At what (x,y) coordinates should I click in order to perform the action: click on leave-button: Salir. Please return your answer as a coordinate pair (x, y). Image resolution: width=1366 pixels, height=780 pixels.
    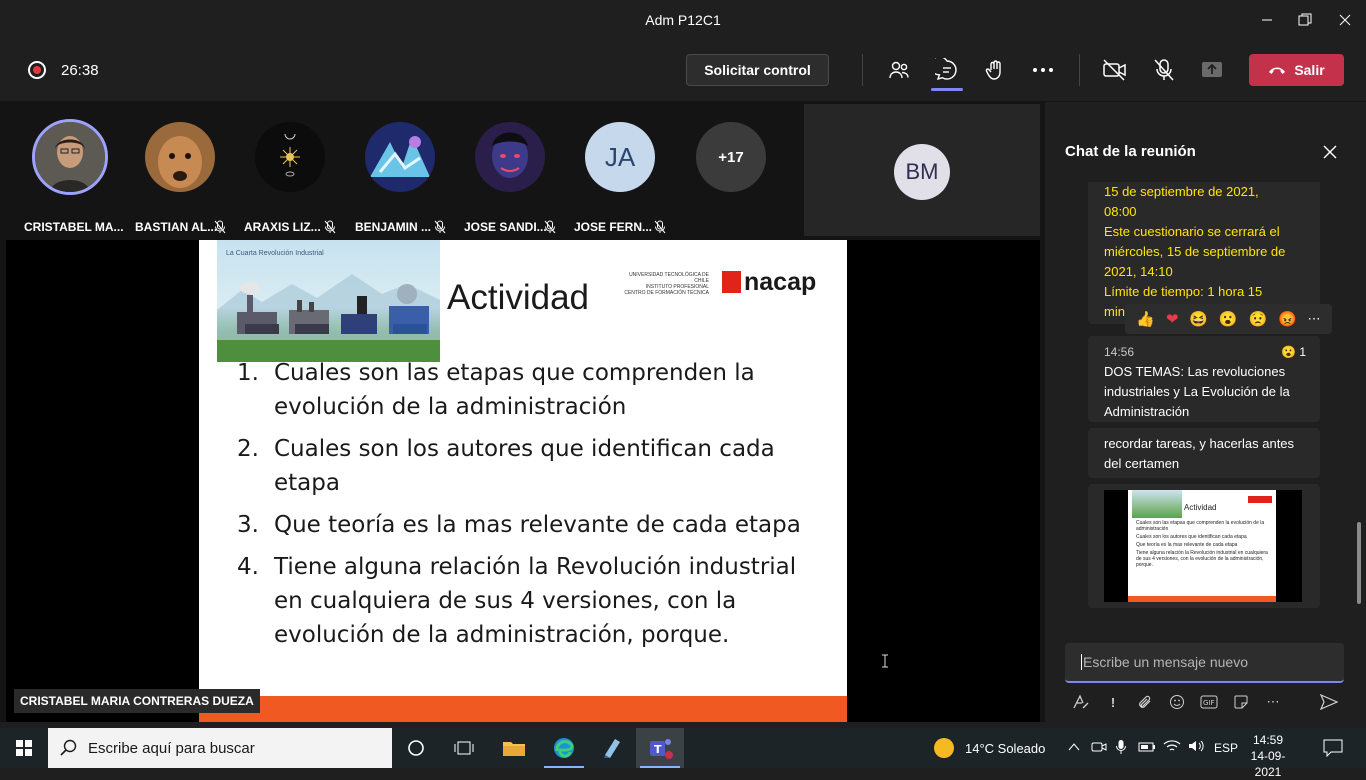
    Looking at the image, I should click on (1296, 70).